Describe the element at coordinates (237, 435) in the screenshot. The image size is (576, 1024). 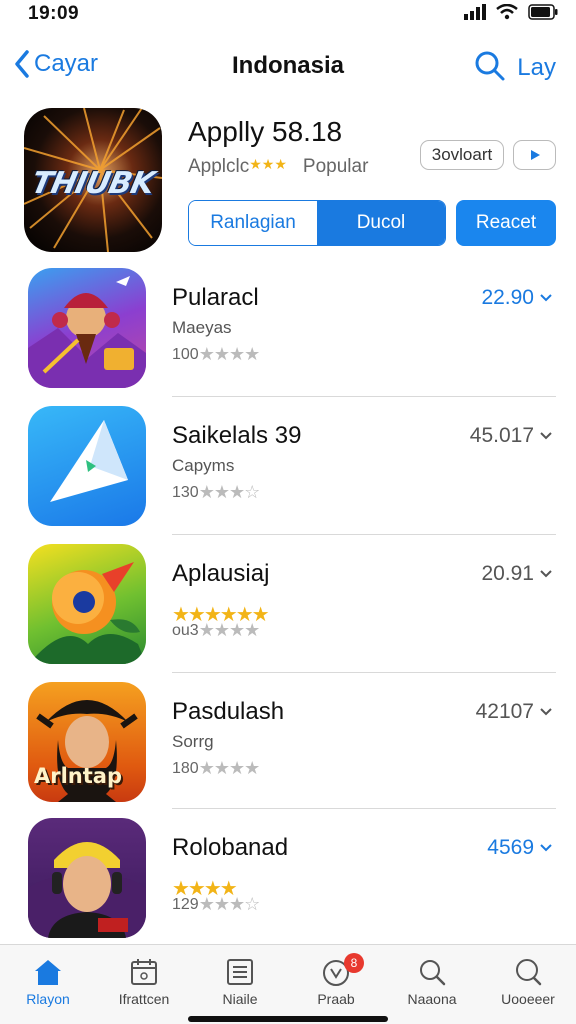
I see `app-name: Saikelals 39` at that location.